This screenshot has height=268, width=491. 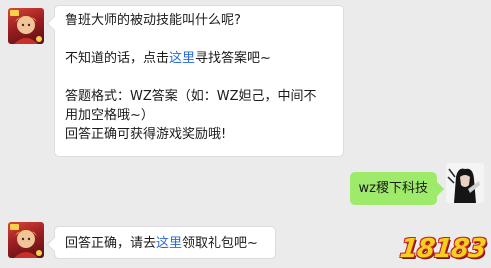 I want to click on message-text: 寻找答案吧~, so click(x=233, y=58).